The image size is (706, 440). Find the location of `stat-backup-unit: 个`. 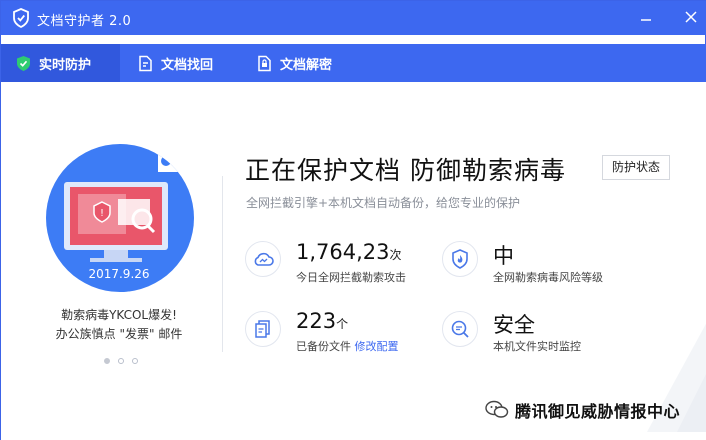

stat-backup-unit: 个 is located at coordinates (342, 324).